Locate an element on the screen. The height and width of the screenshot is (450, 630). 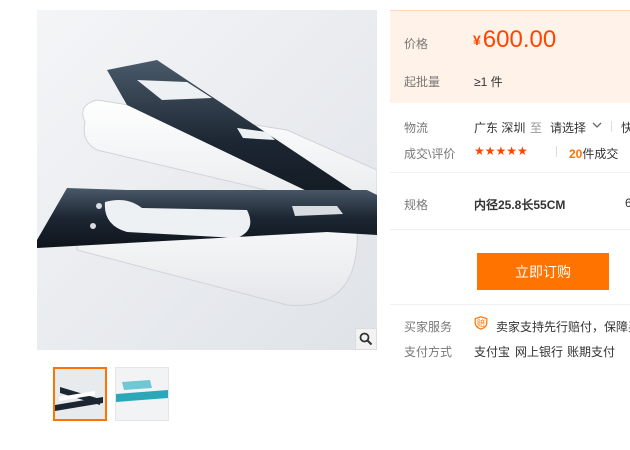
logistics-extra: 快 is located at coordinates (625, 128).